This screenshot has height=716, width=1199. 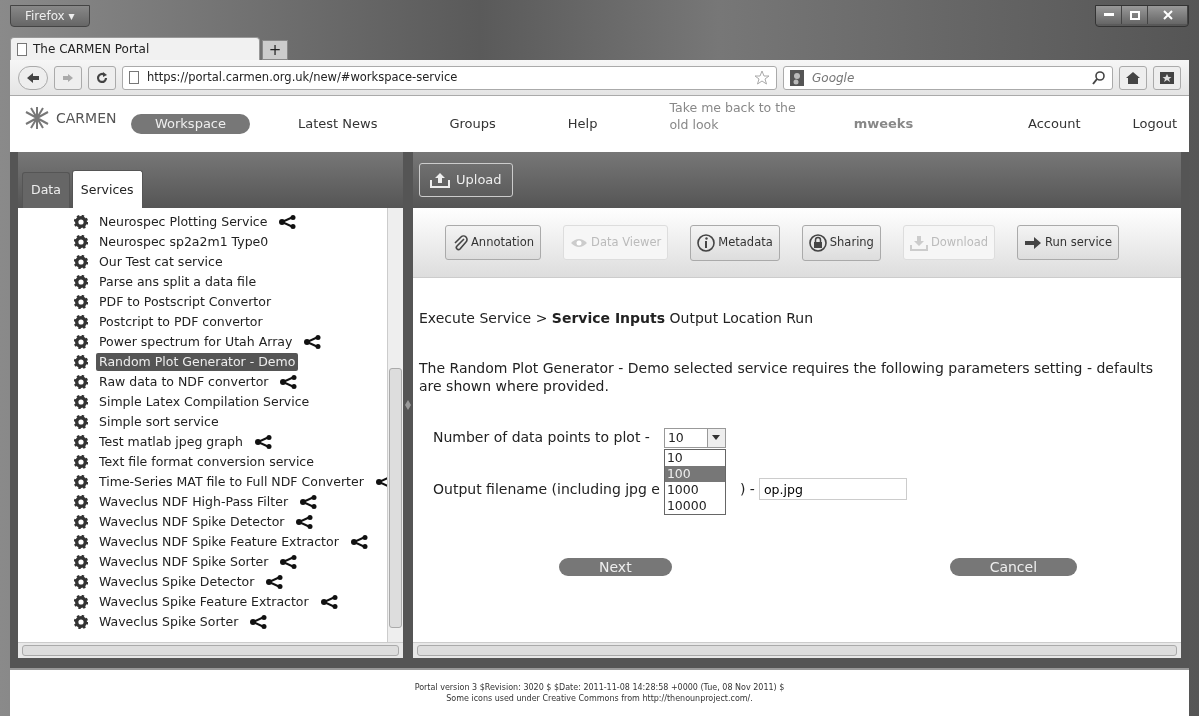 What do you see at coordinates (706, 242) in the screenshot?
I see `info-icon` at bounding box center [706, 242].